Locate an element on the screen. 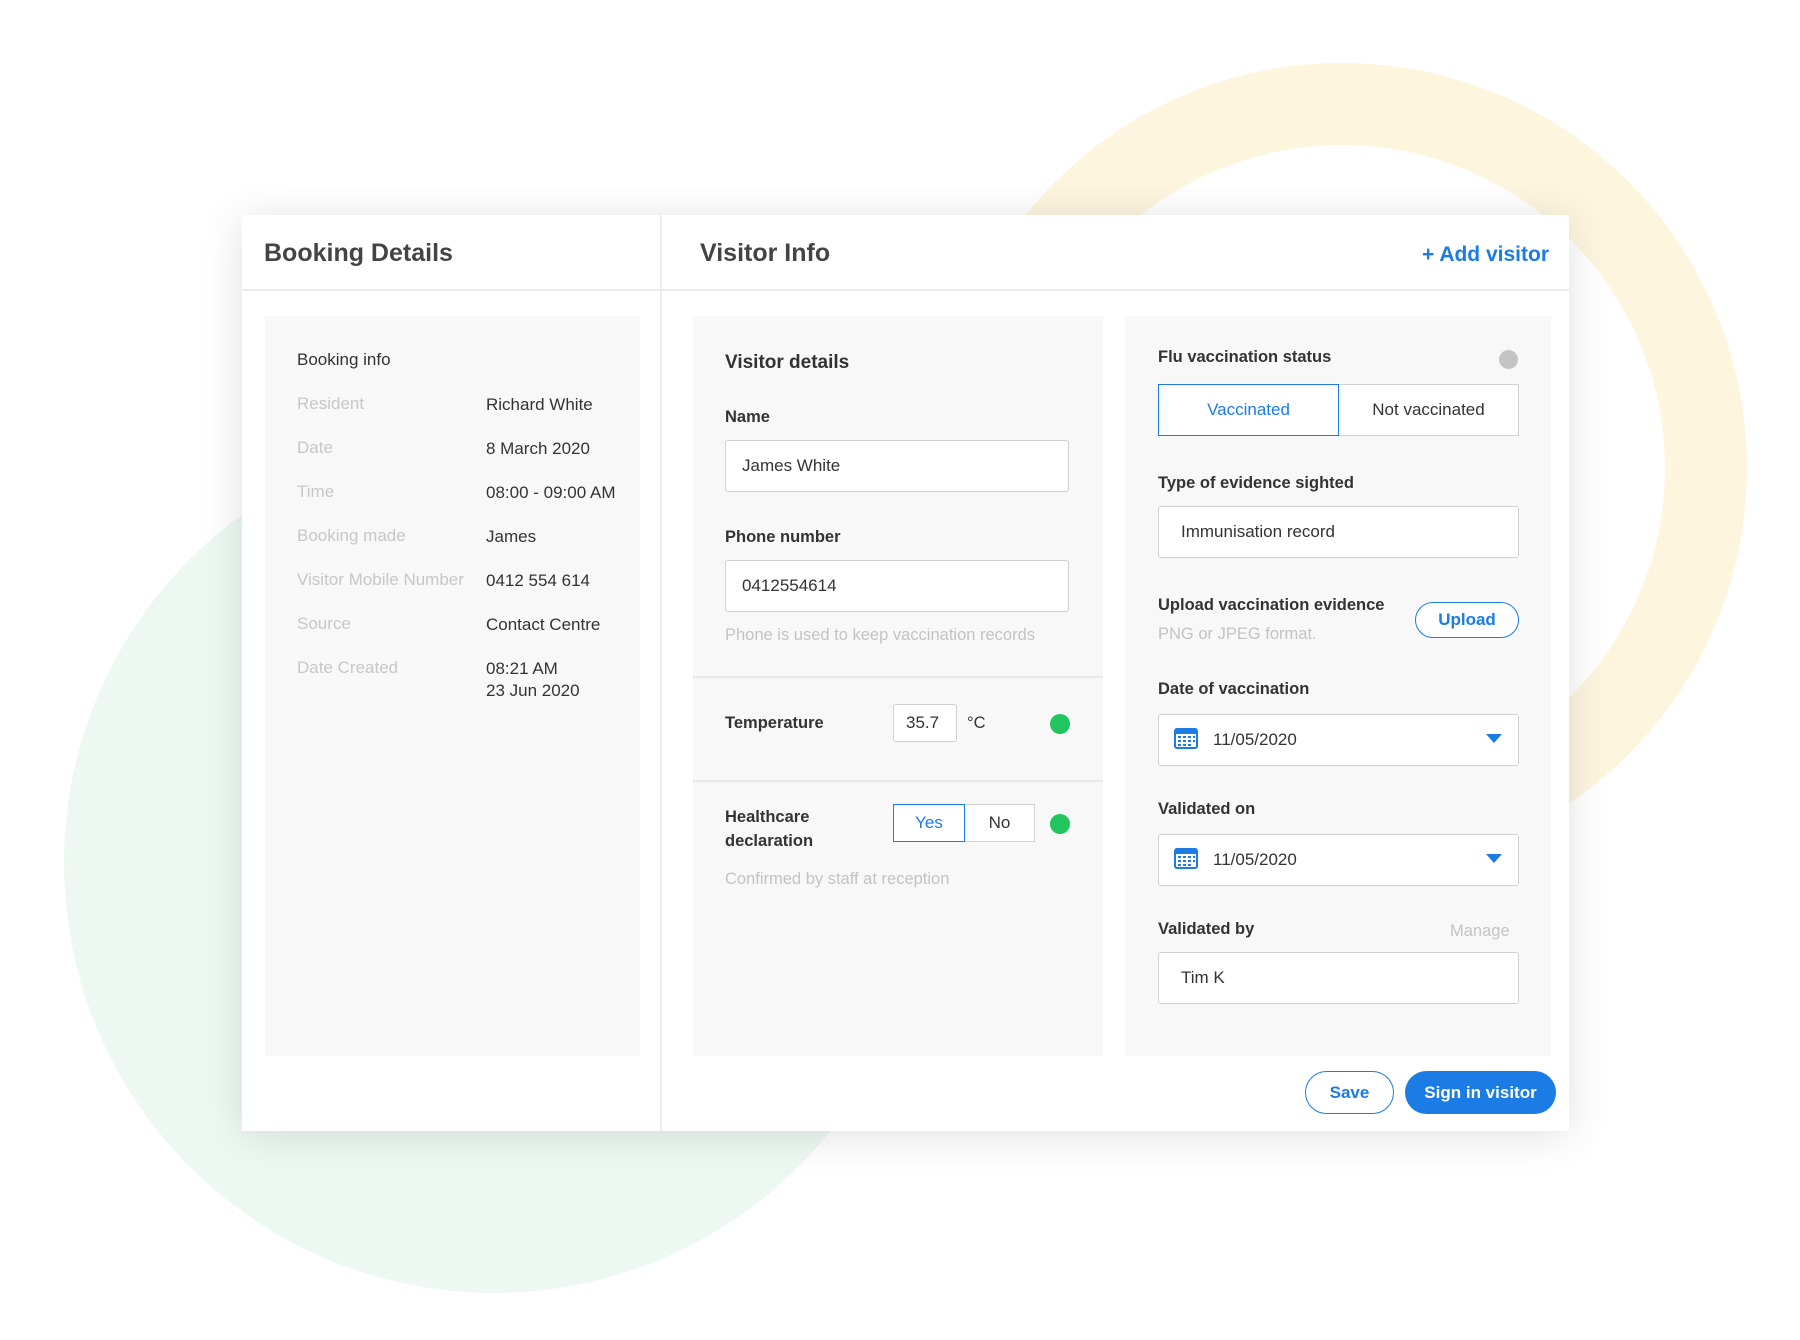 Image resolution: width=1800 pixels, height=1340 pixels. visitor-details-title: Visitor details is located at coordinates (787, 362).